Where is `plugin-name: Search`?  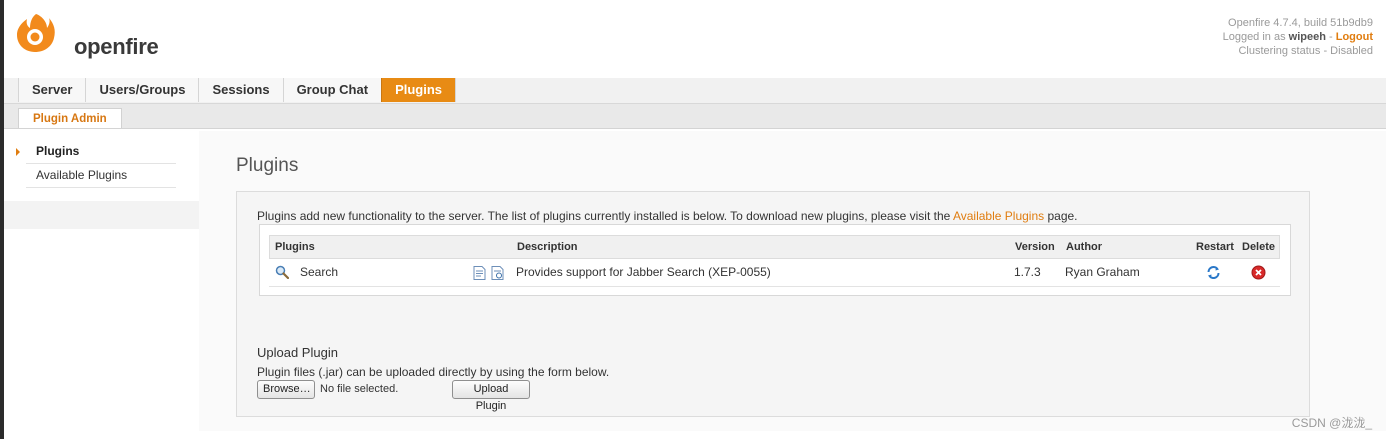 plugin-name: Search is located at coordinates (319, 272).